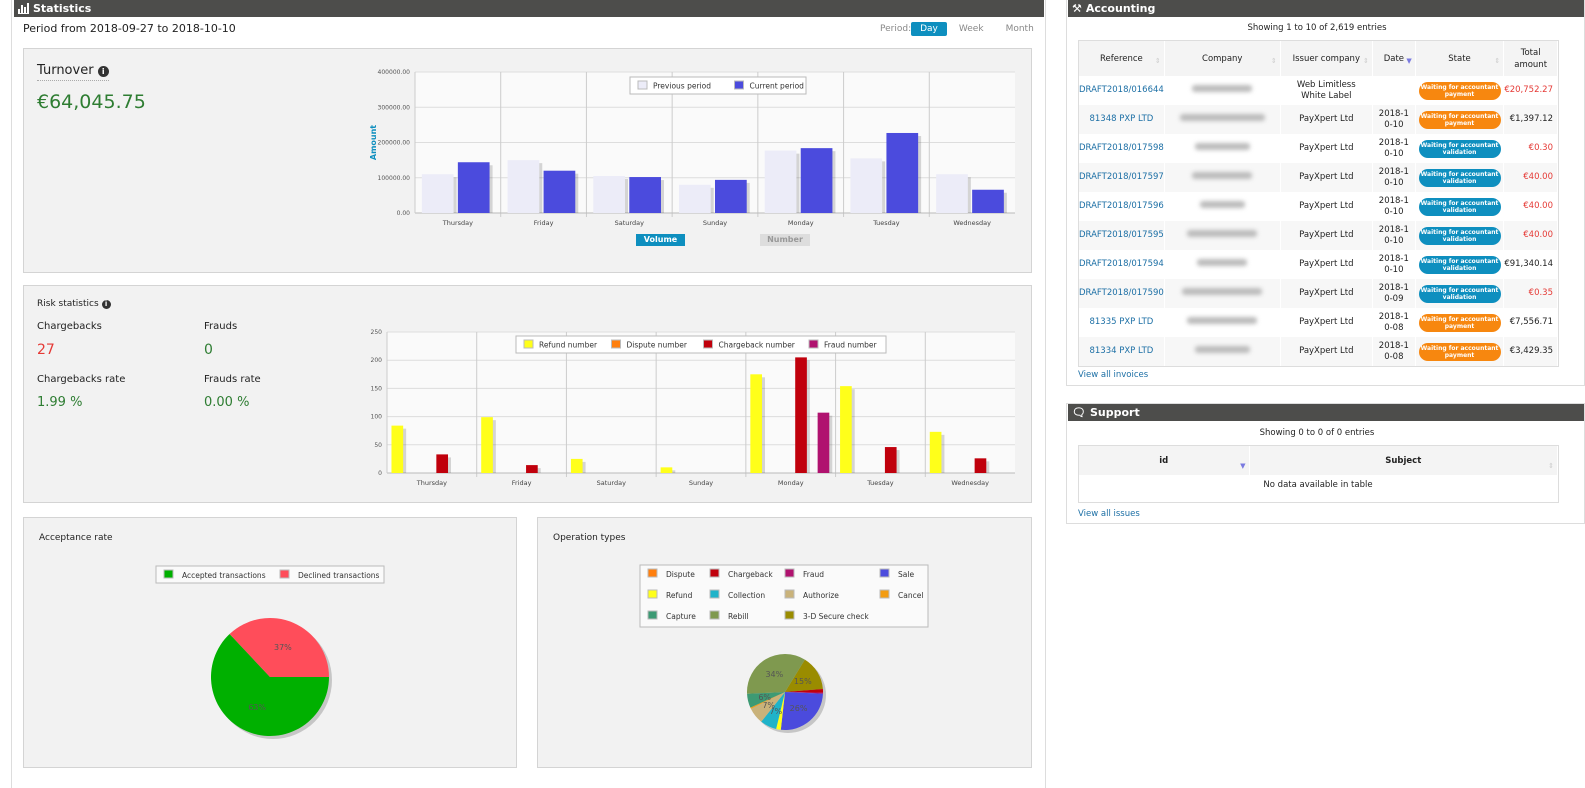  I want to click on column-header-subject: Subject ⇕, so click(1403, 460).